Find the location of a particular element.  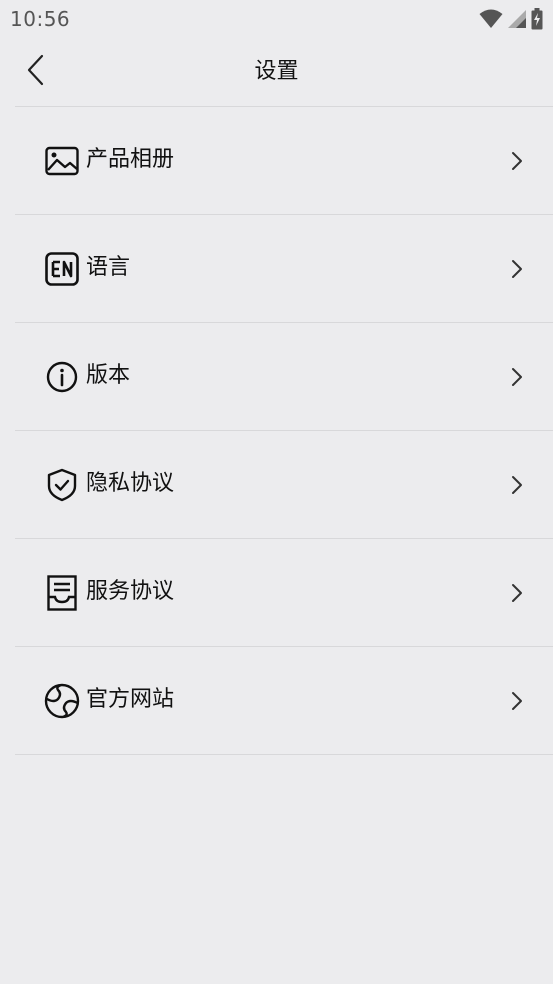

shield-check-icon is located at coordinates (62, 485).